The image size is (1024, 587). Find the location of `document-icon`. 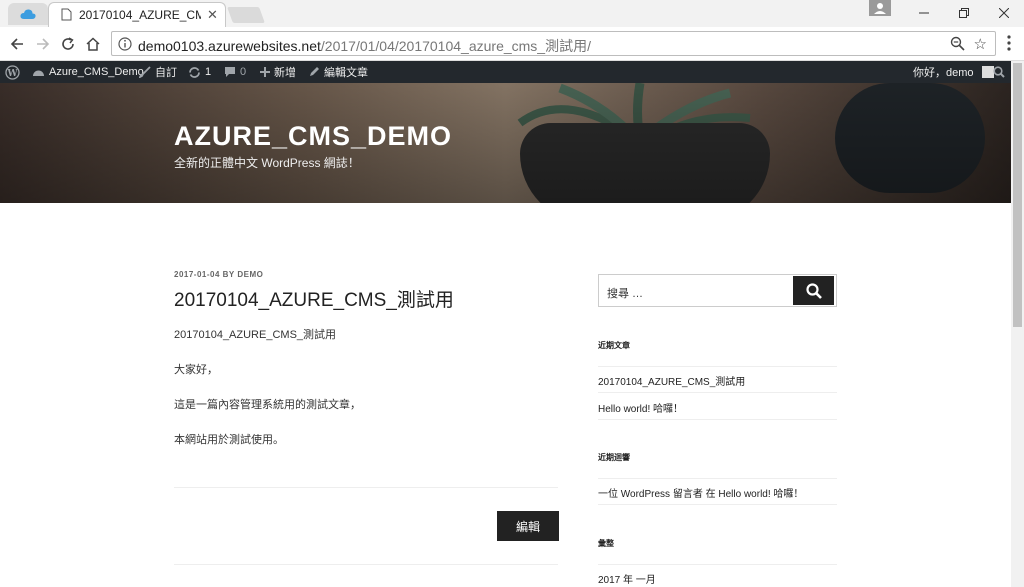

document-icon is located at coordinates (66, 14).